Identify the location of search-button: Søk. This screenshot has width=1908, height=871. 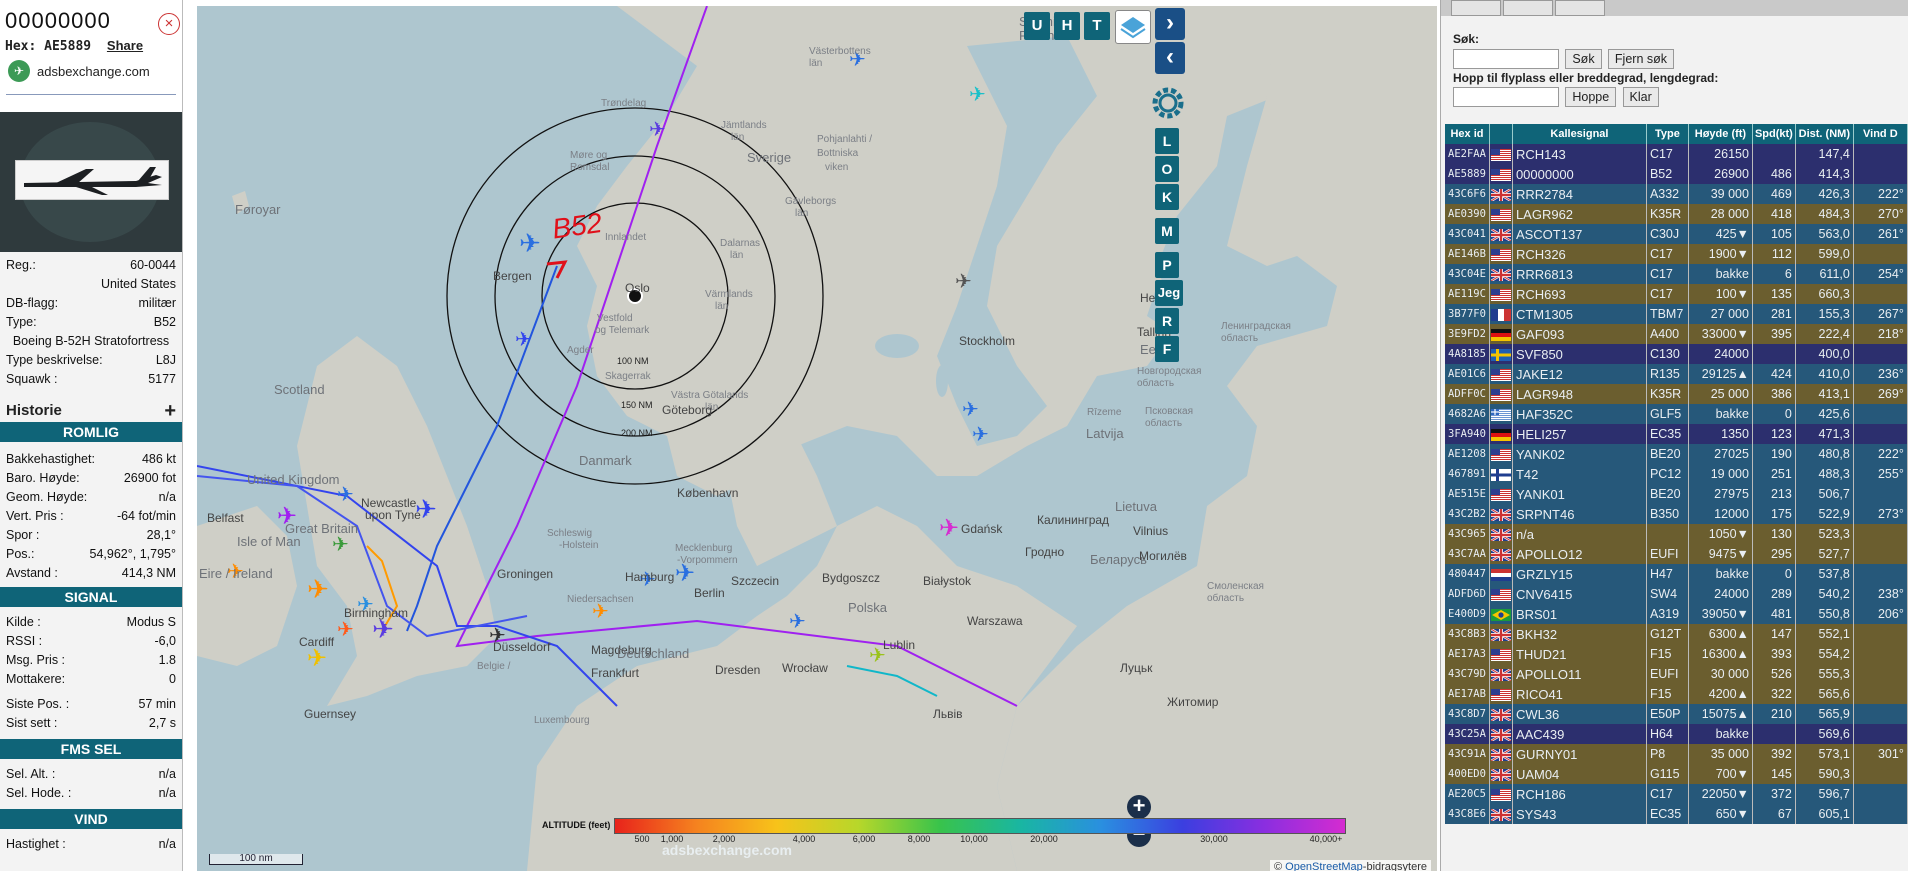
(1583, 59).